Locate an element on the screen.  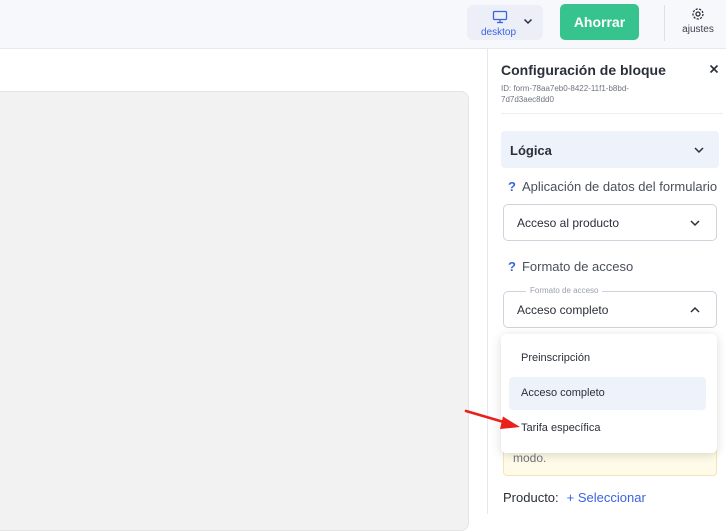
logic-section-toggle: Lógica is located at coordinates (610, 149).